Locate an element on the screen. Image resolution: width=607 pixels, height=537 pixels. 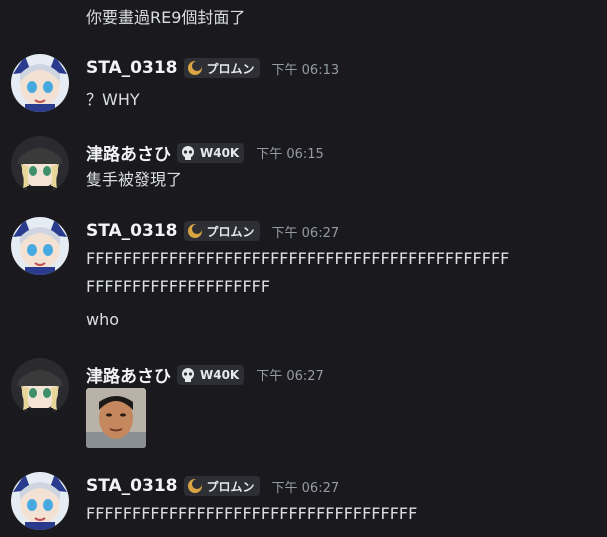
message-text: 隻手被發現了 is located at coordinates (134, 179).